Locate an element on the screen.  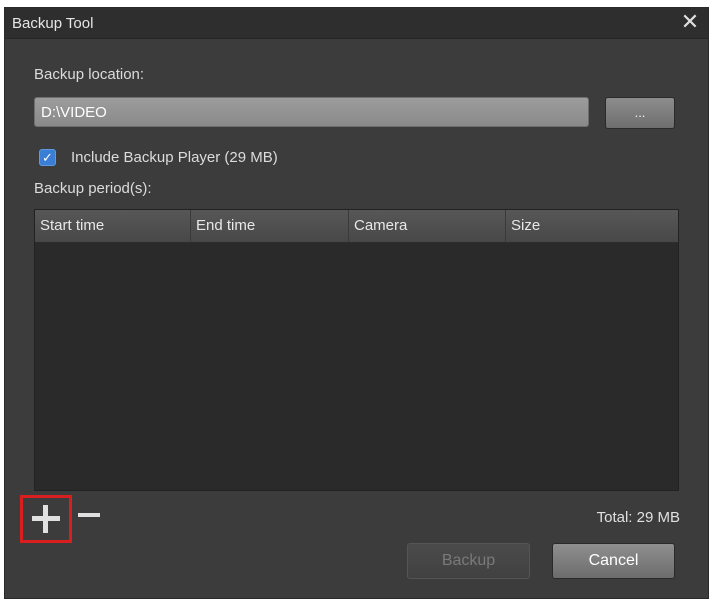
total-size: Total: 29 MB is located at coordinates (638, 517).